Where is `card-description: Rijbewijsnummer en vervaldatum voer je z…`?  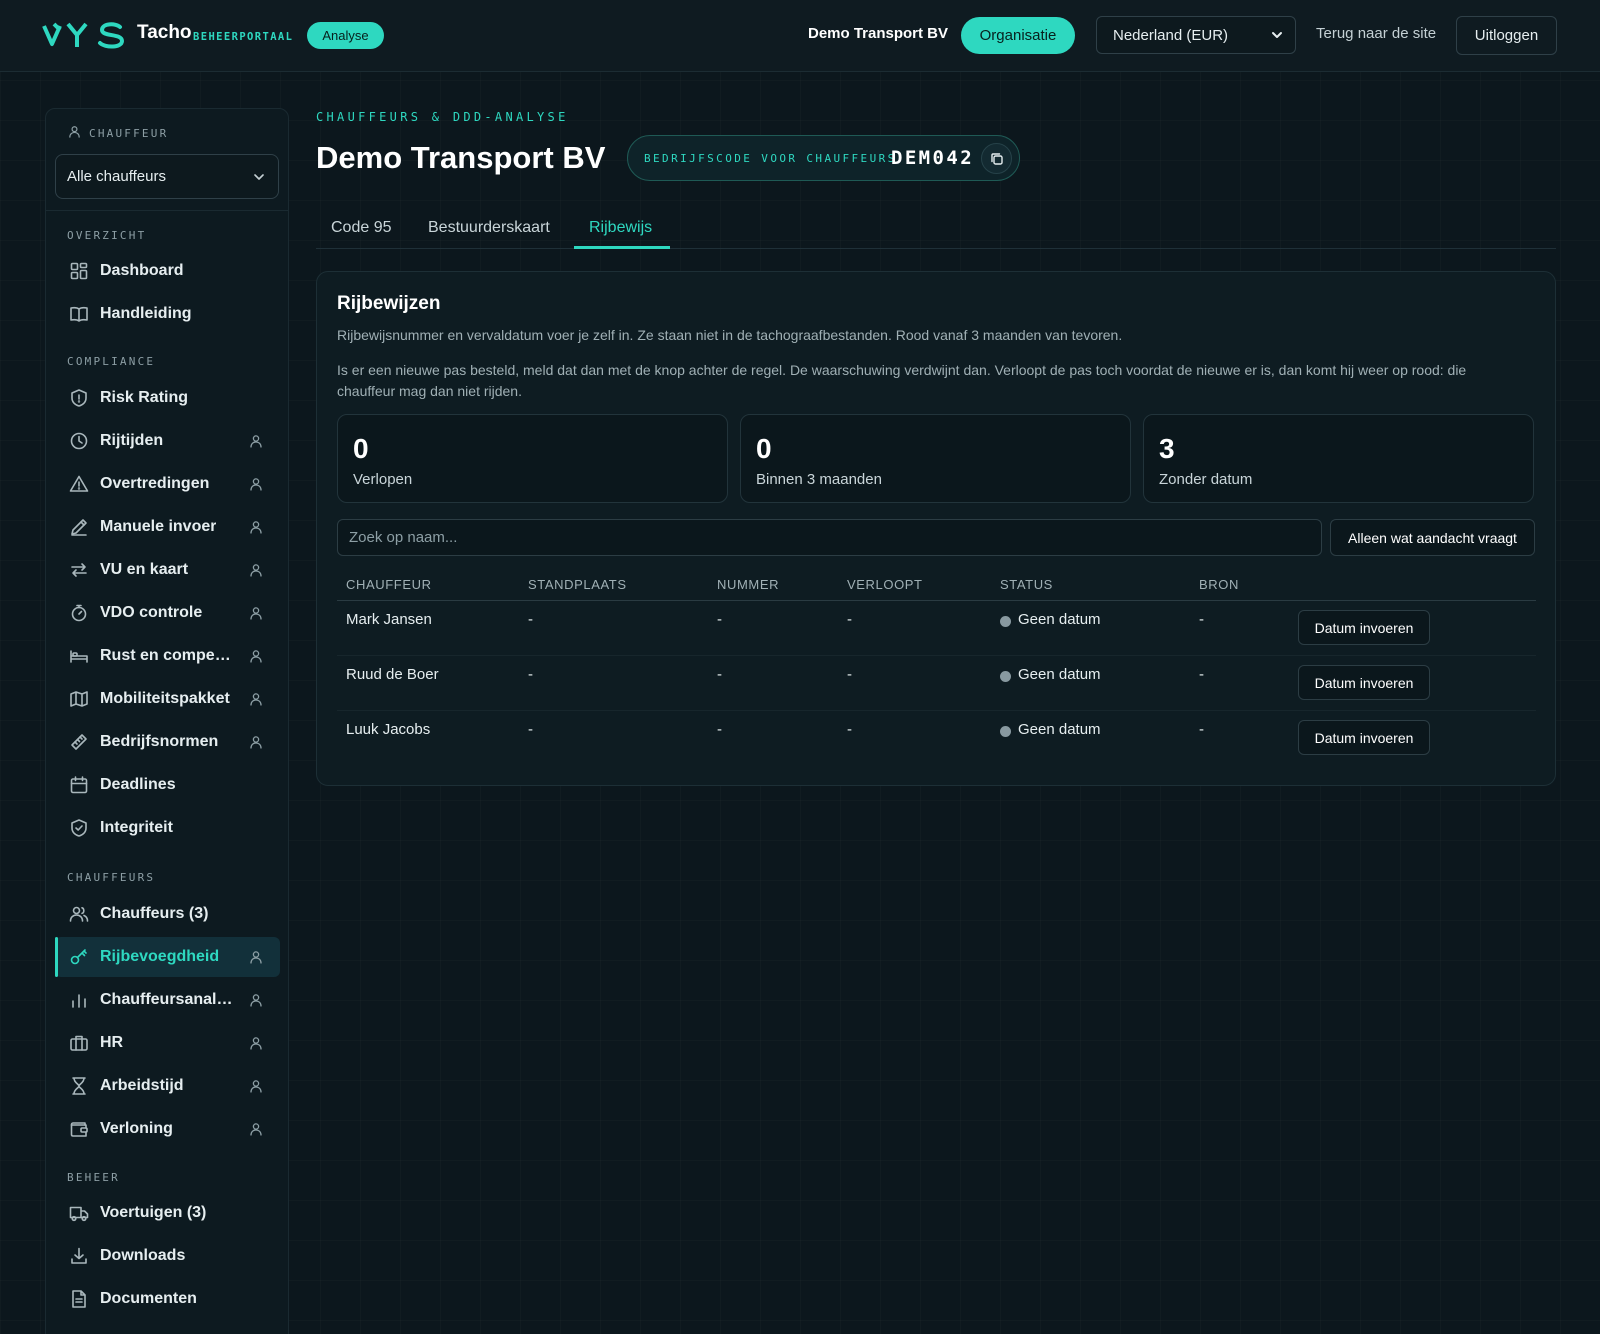 card-description: Rijbewijsnummer en vervaldatum voer je z… is located at coordinates (730, 335).